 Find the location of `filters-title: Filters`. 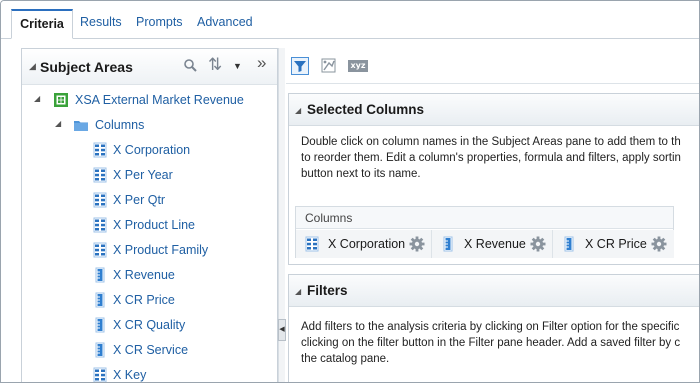

filters-title: Filters is located at coordinates (327, 290).